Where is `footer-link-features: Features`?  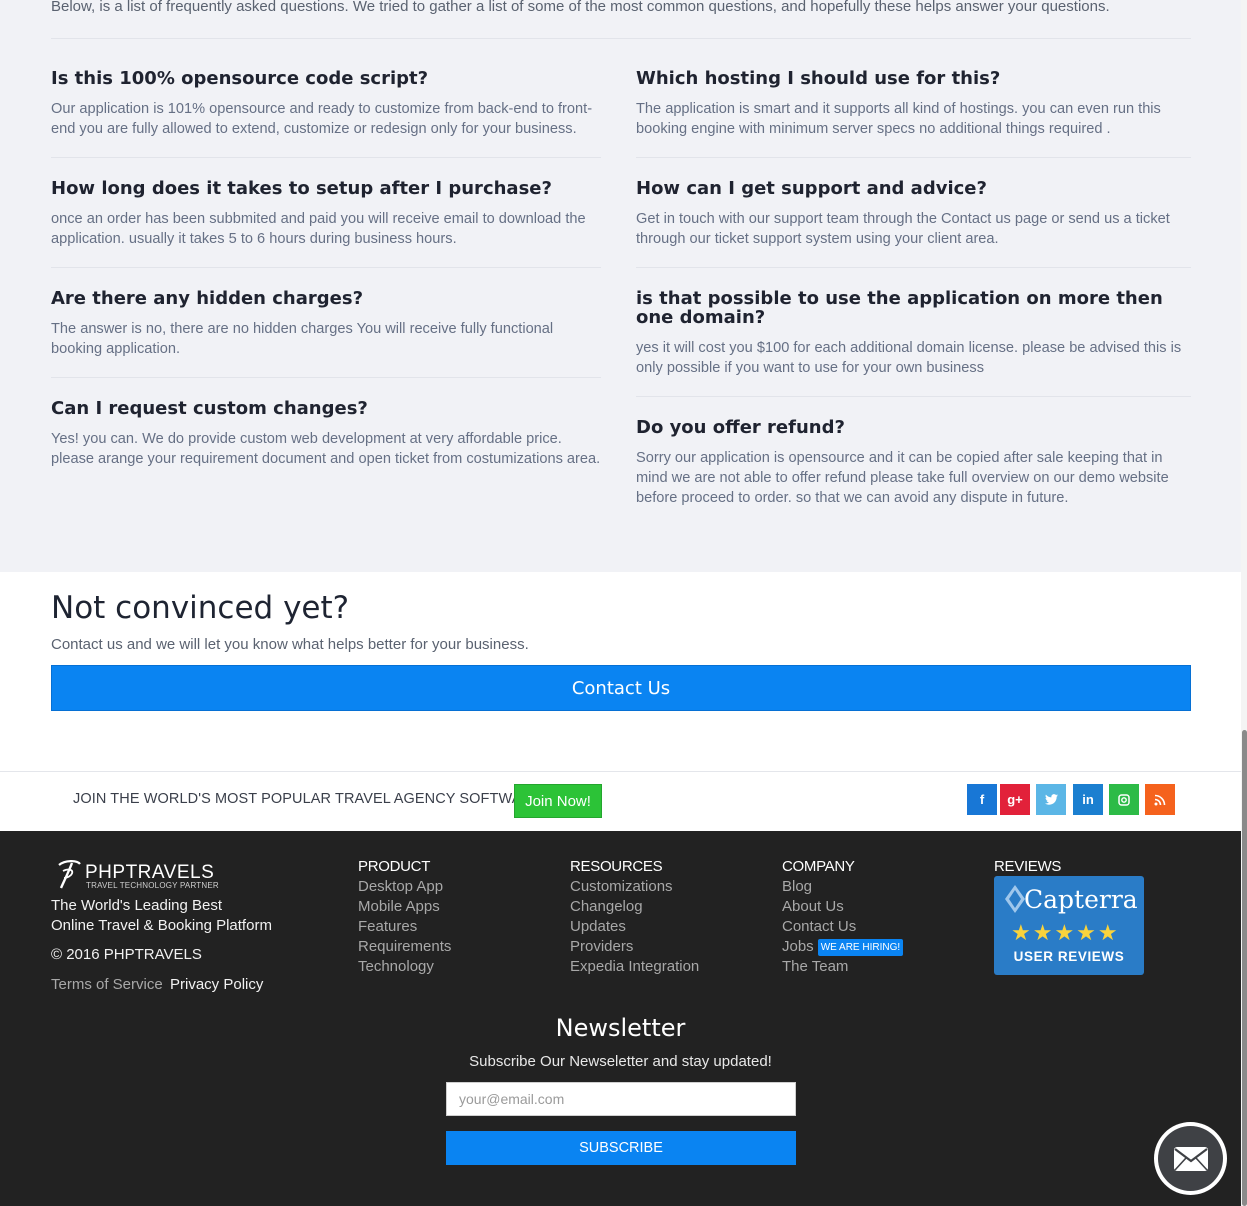
footer-link-features: Features is located at coordinates (404, 927).